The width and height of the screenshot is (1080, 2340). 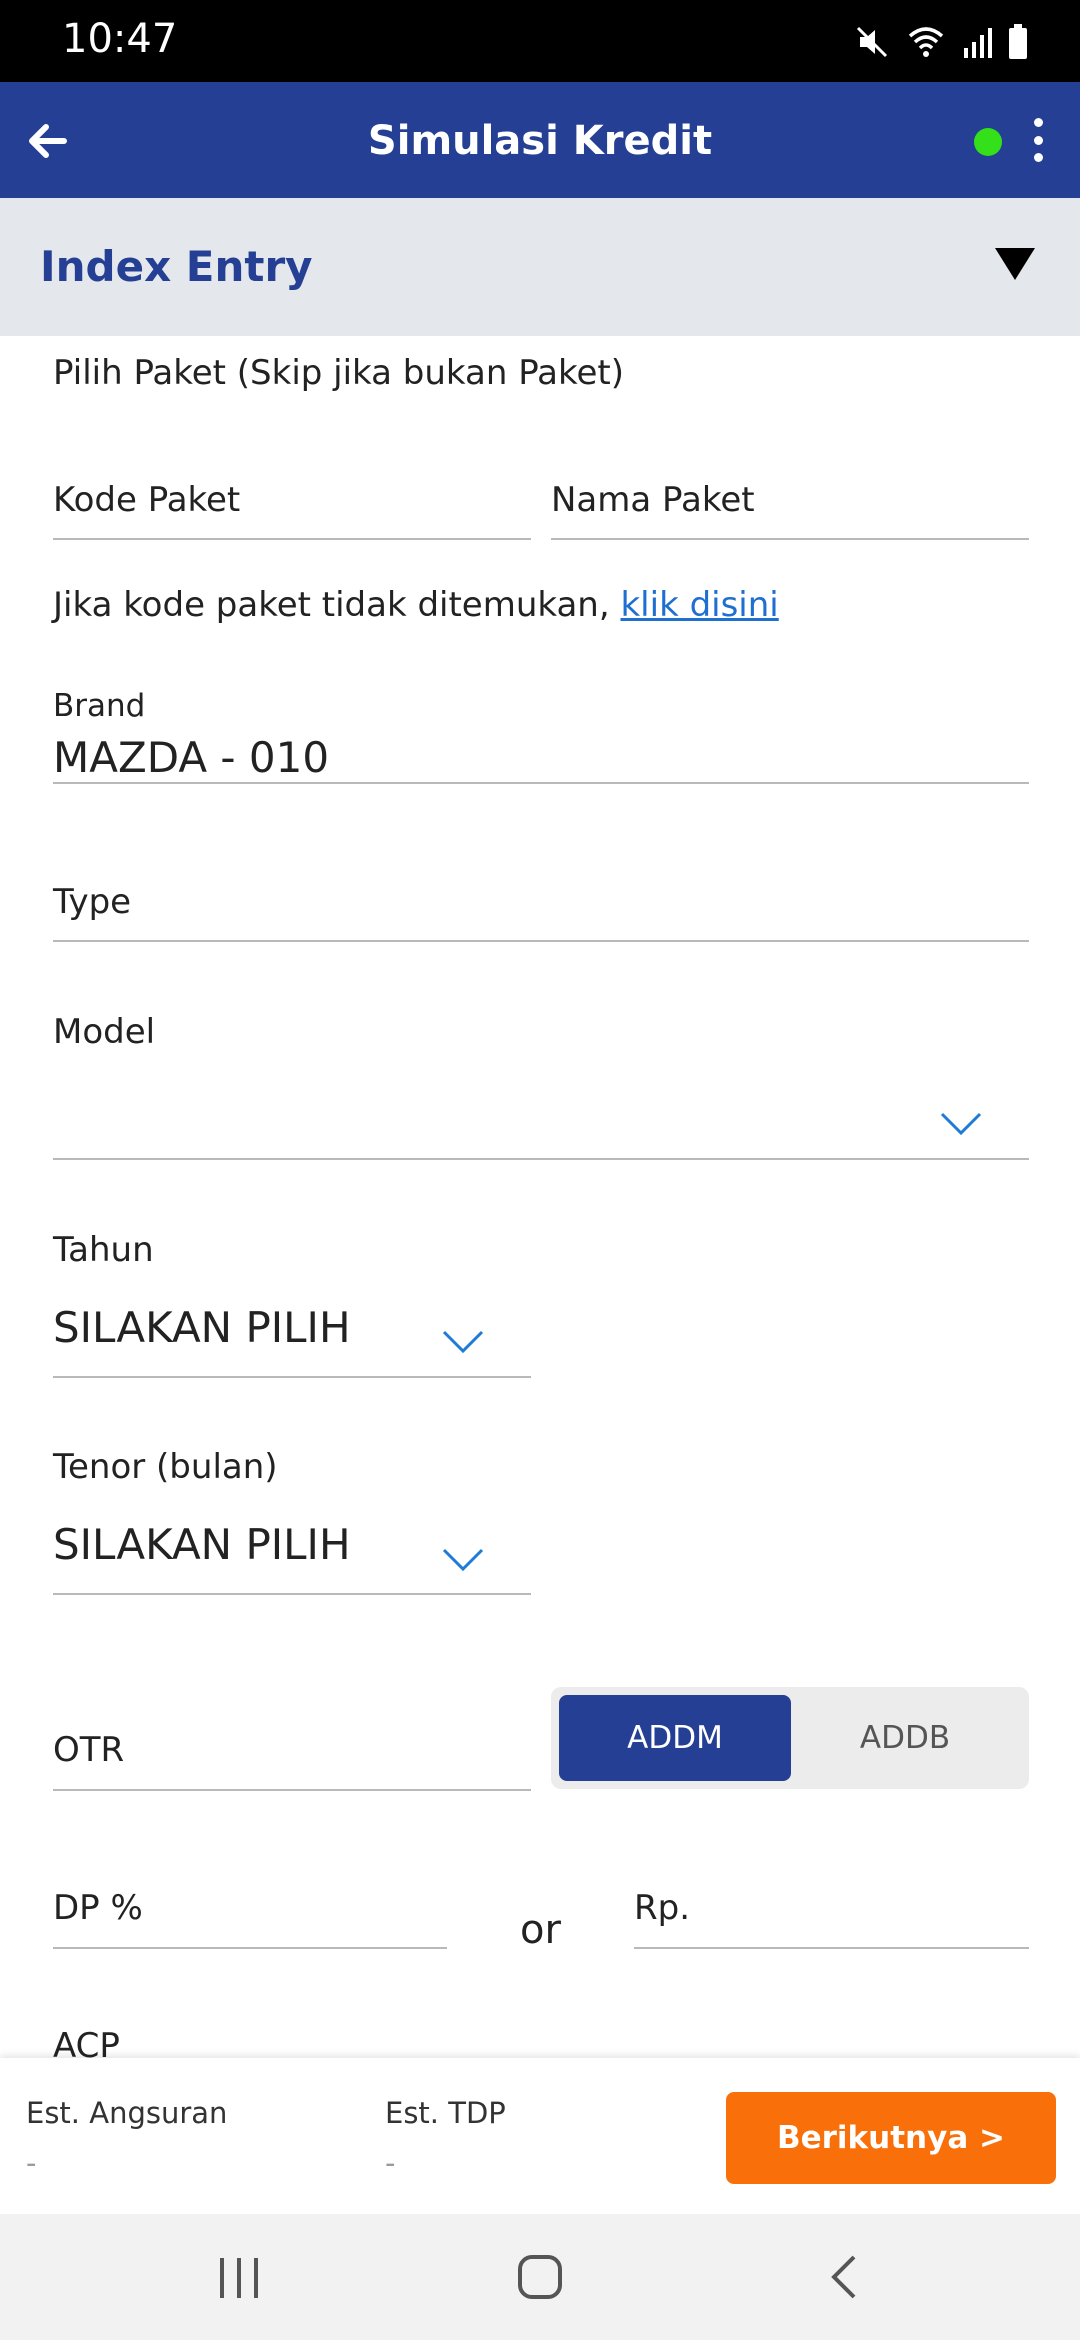 What do you see at coordinates (31, 2163) in the screenshot?
I see `angsuran-value: -` at bounding box center [31, 2163].